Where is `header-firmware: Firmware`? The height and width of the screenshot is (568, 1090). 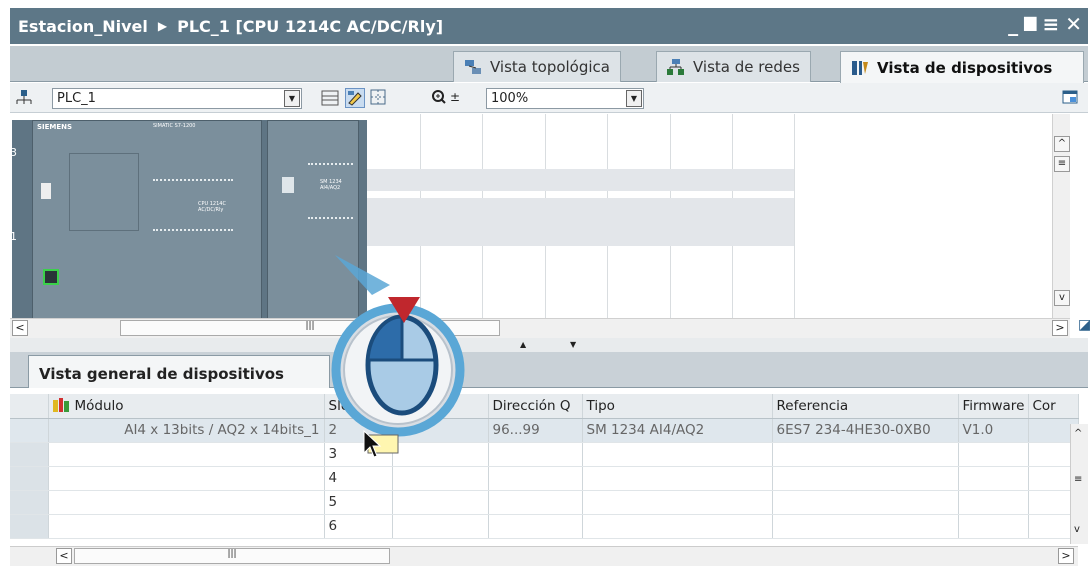
header-firmware: Firmware is located at coordinates (993, 406).